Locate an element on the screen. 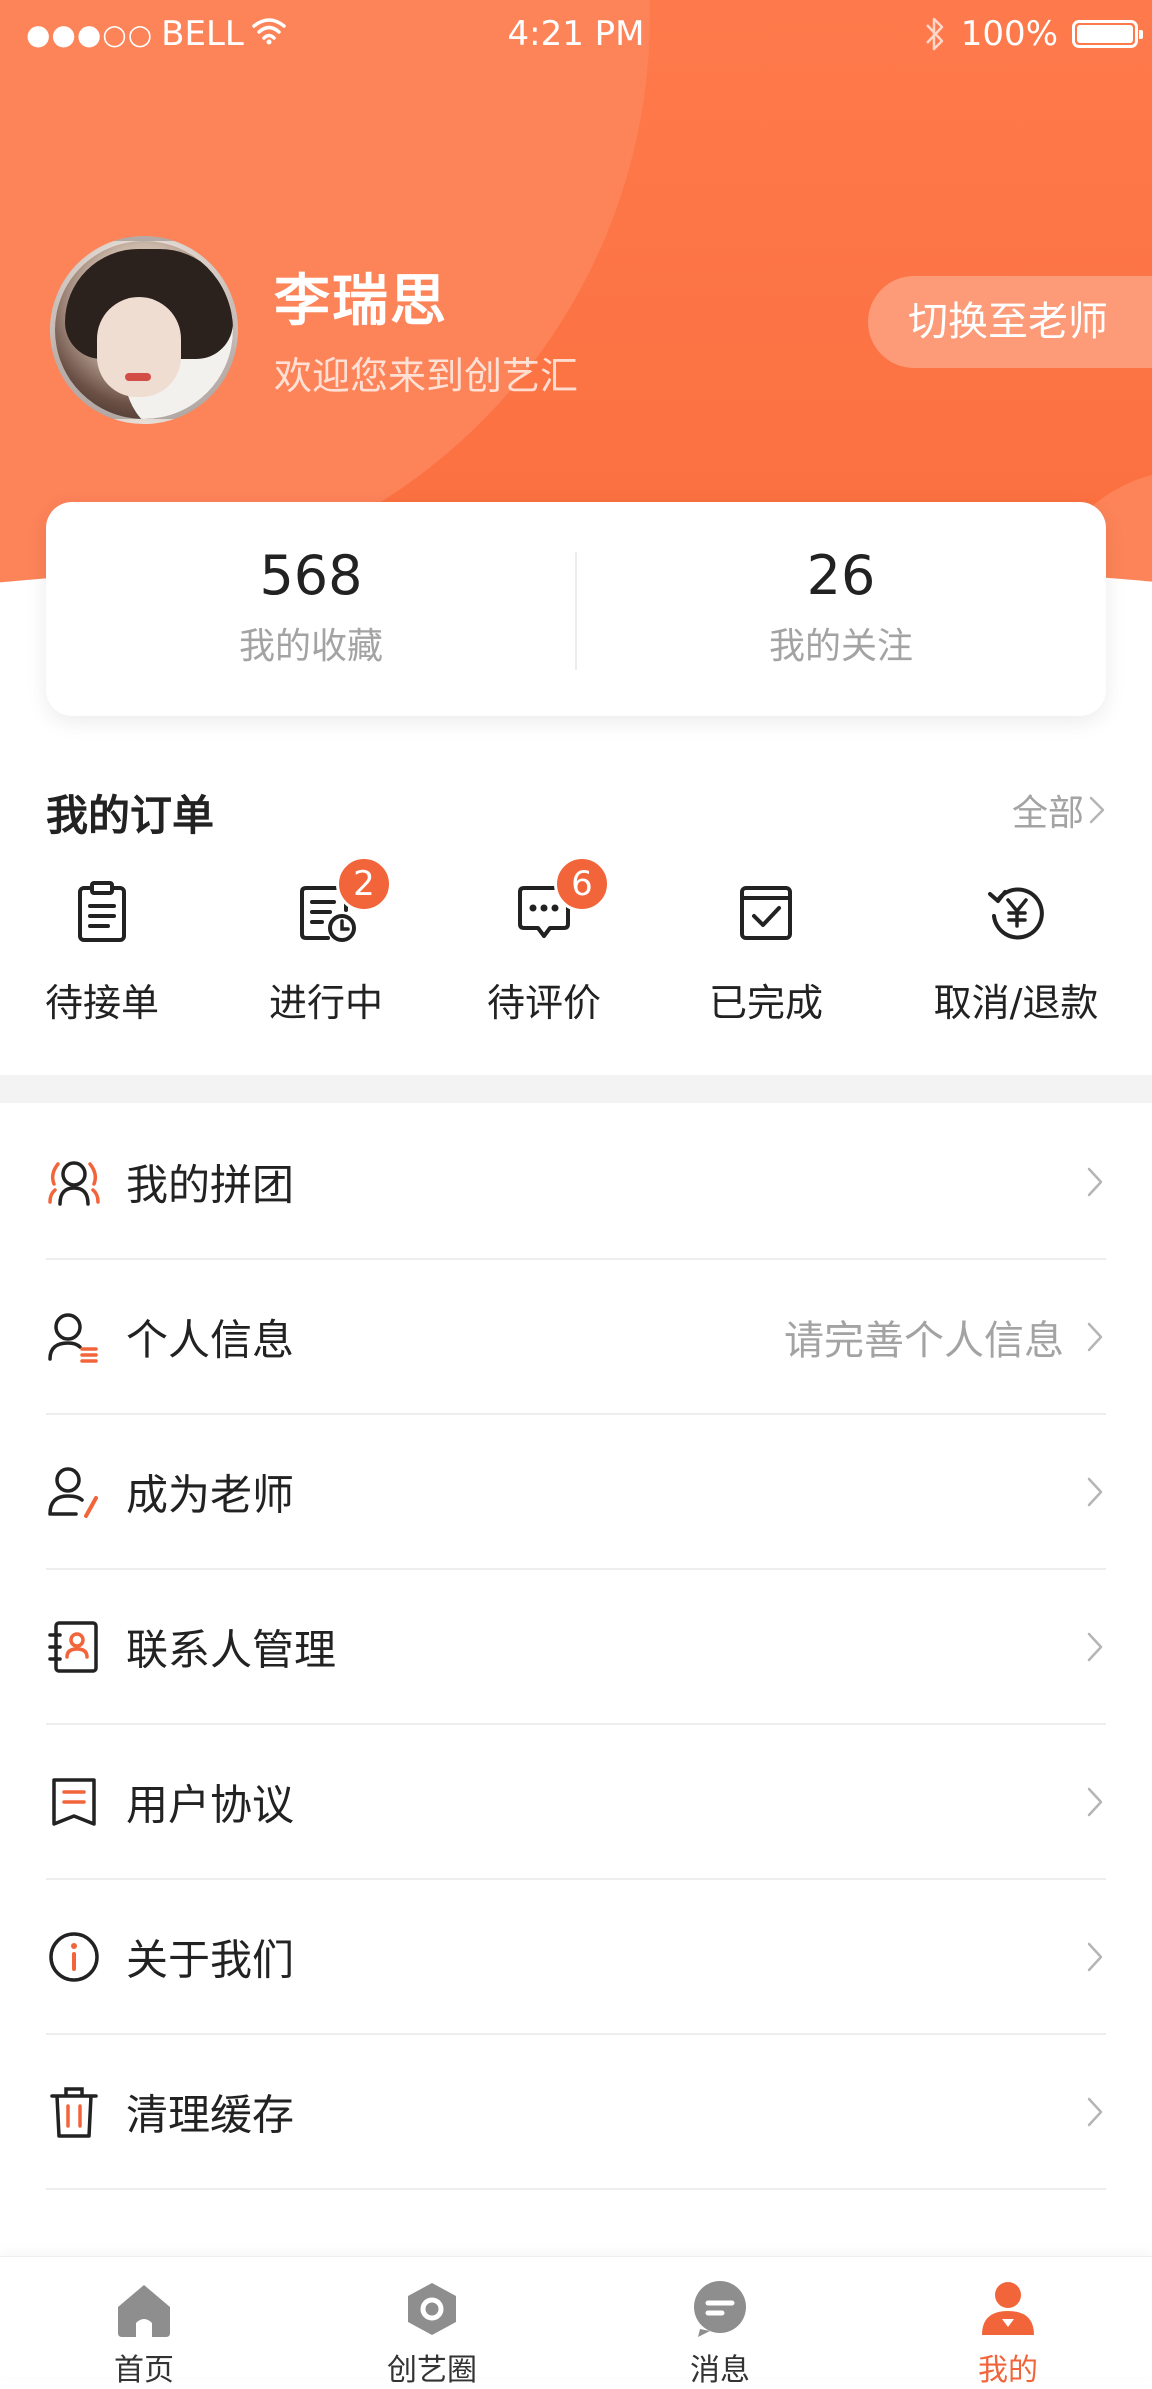 This screenshot has width=1152, height=2389. profile-icon is located at coordinates (1008, 2309).